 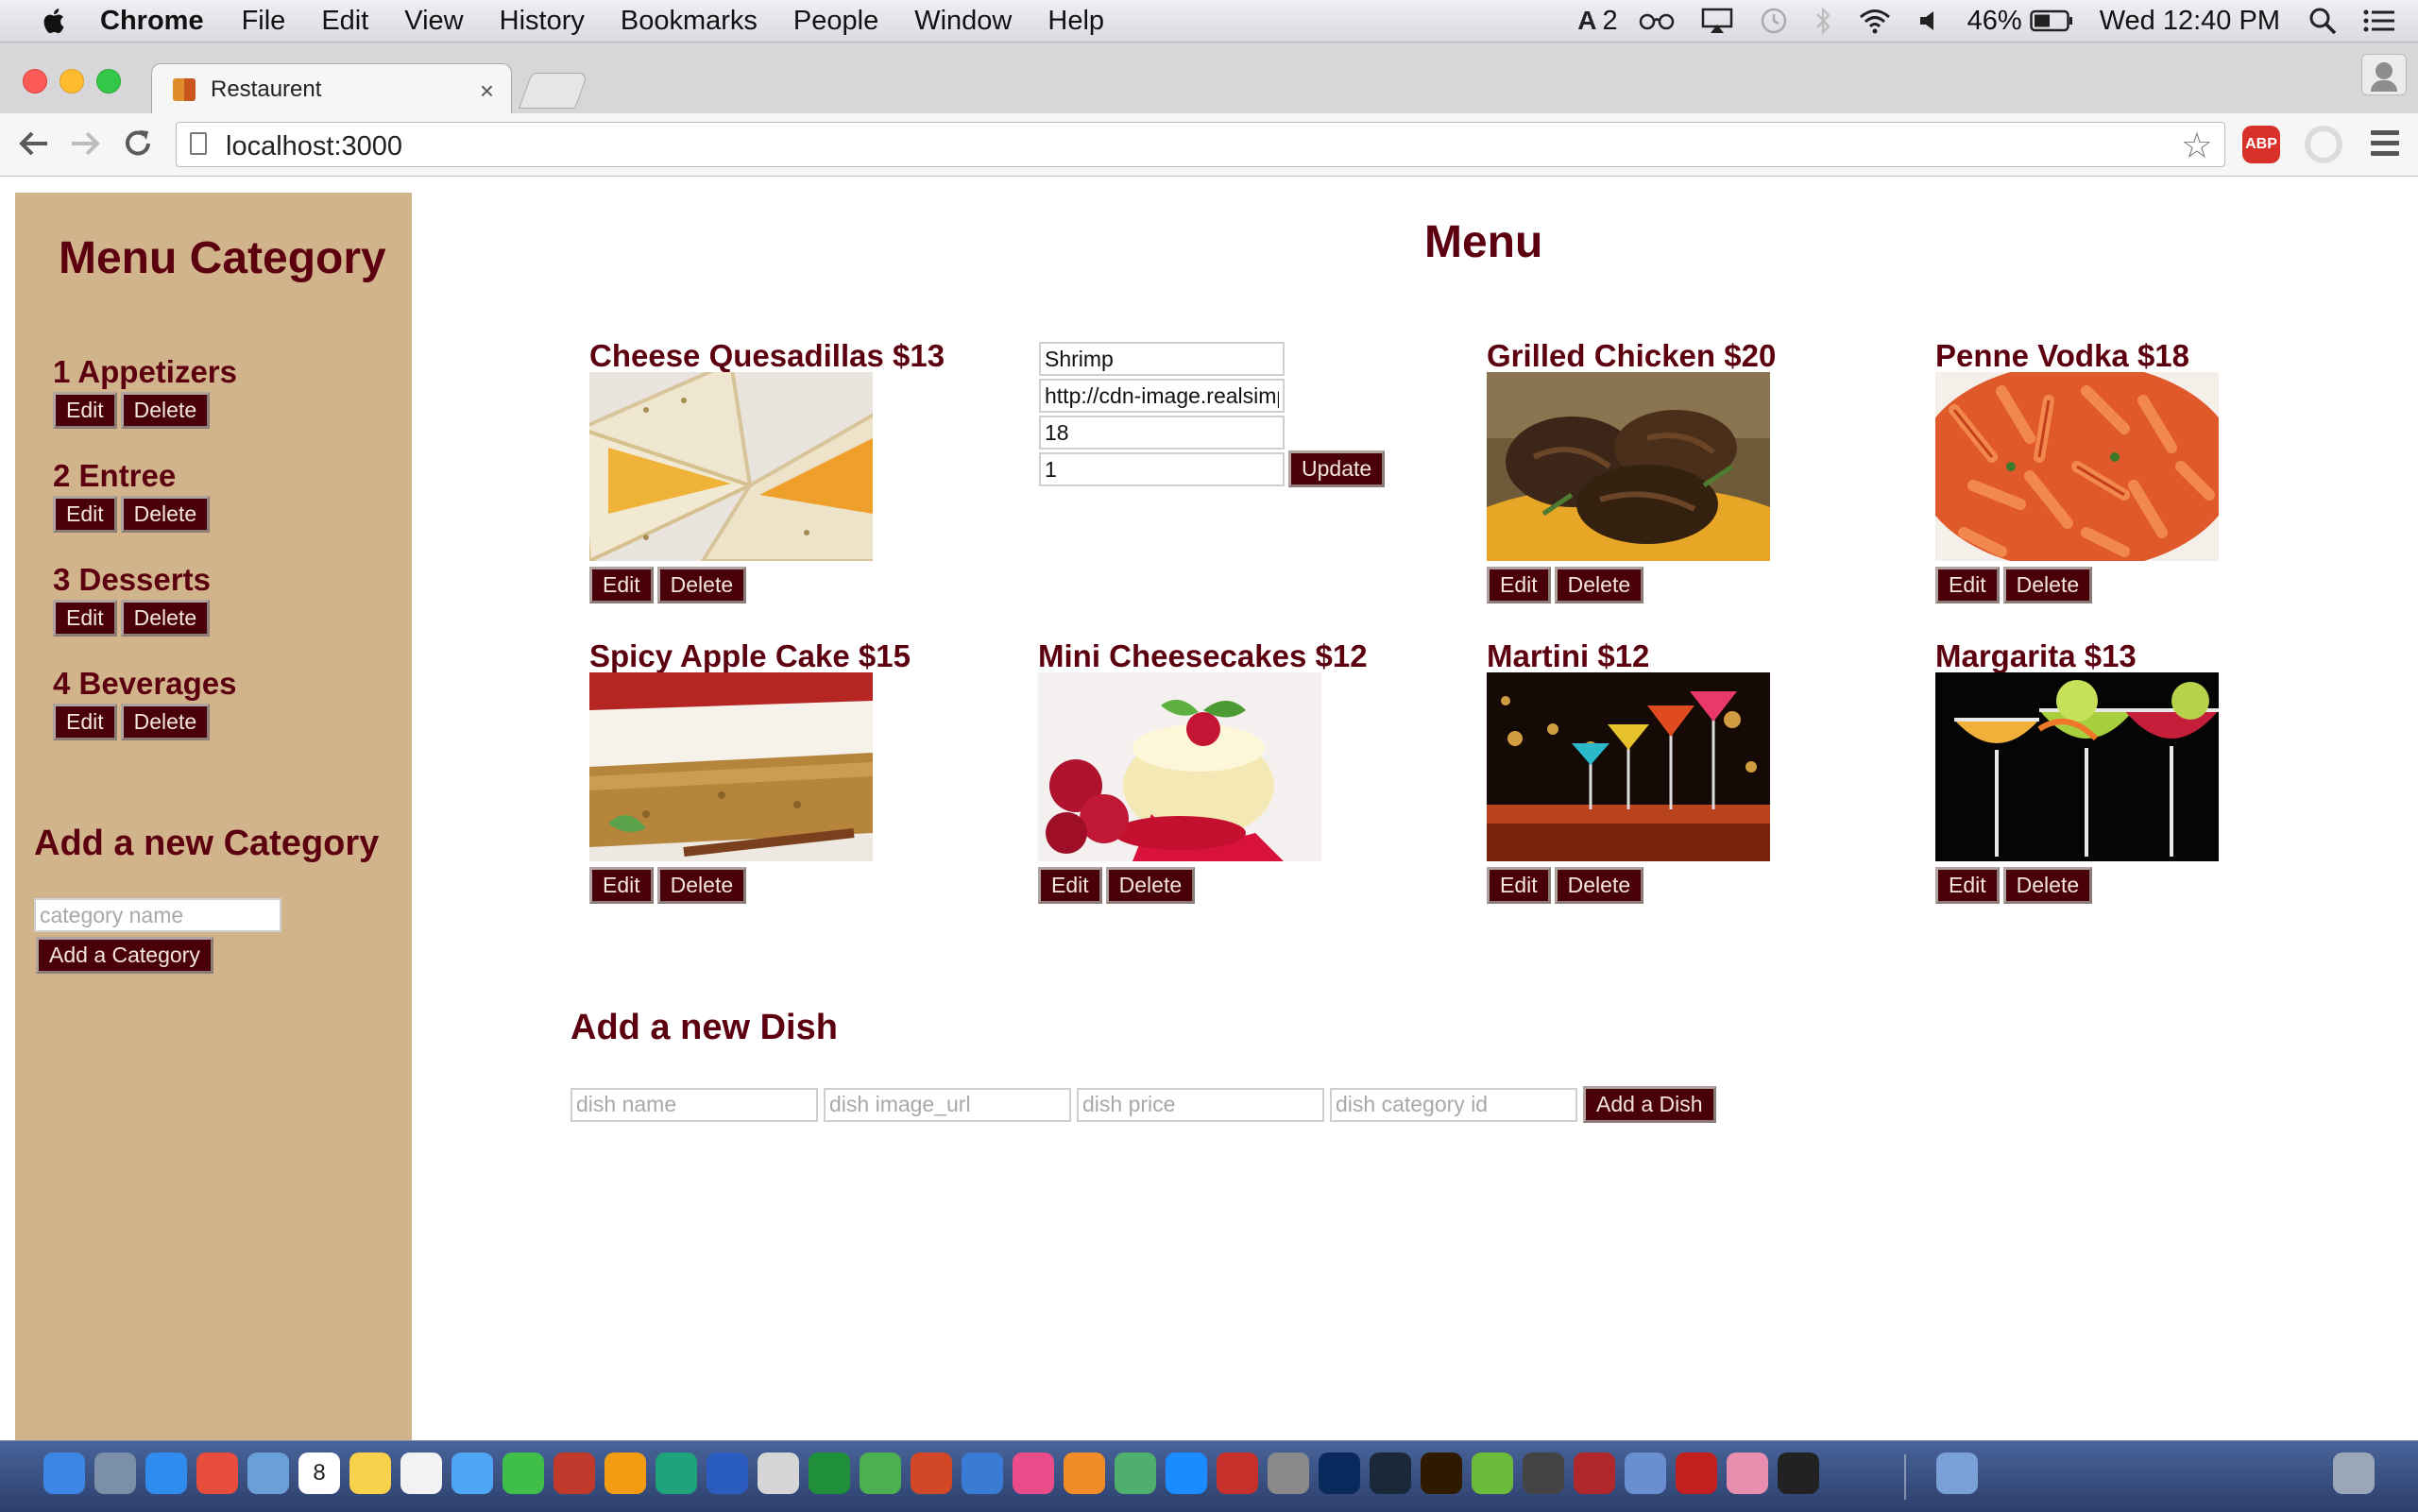 I want to click on adblock-plus-icon: ABP, so click(x=2261, y=144).